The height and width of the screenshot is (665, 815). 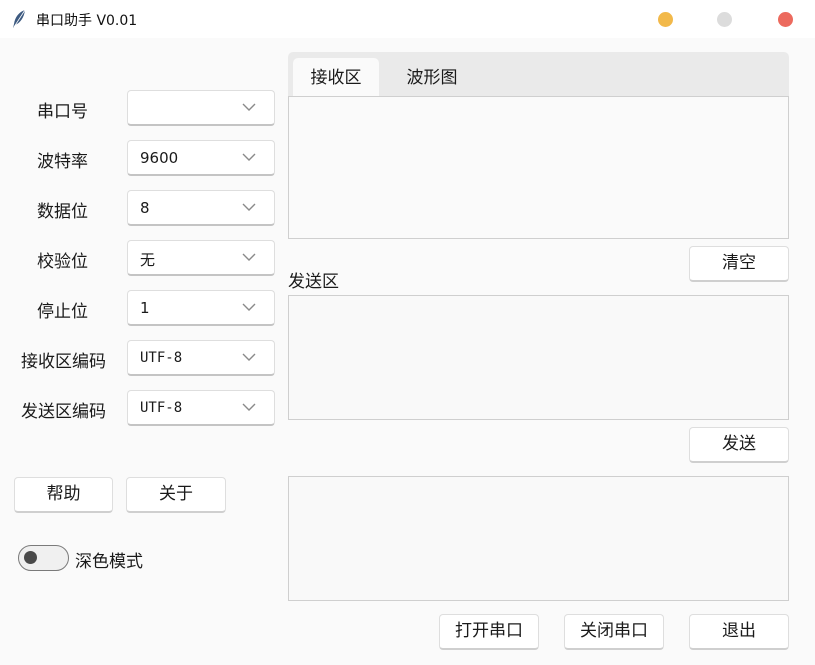 What do you see at coordinates (201, 108) in the screenshot?
I see `port-select` at bounding box center [201, 108].